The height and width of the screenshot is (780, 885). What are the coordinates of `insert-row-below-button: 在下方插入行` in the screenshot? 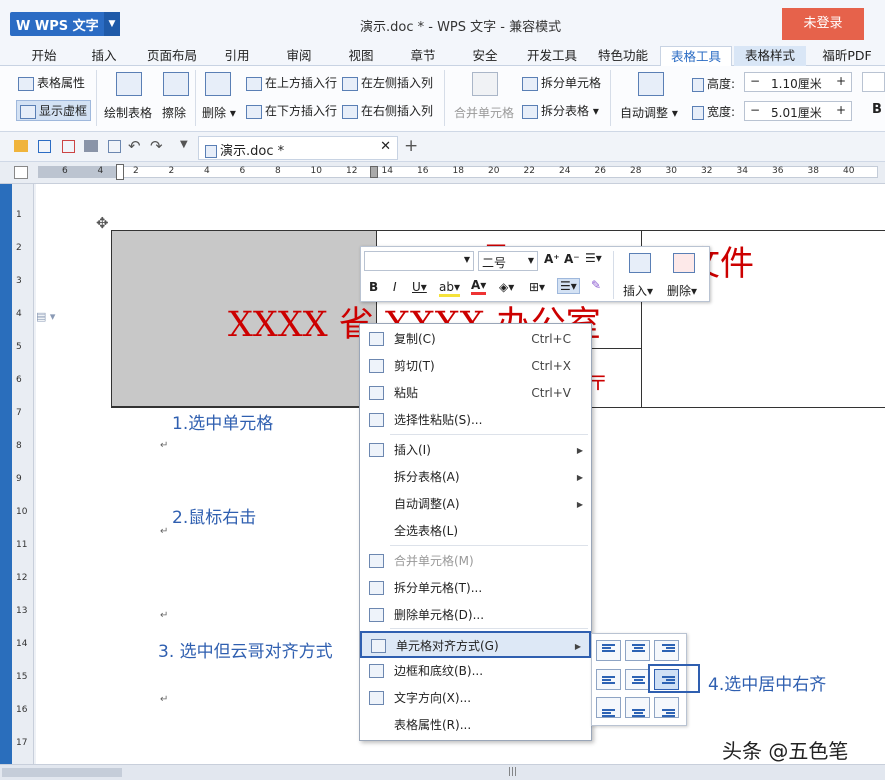 It's located at (291, 110).